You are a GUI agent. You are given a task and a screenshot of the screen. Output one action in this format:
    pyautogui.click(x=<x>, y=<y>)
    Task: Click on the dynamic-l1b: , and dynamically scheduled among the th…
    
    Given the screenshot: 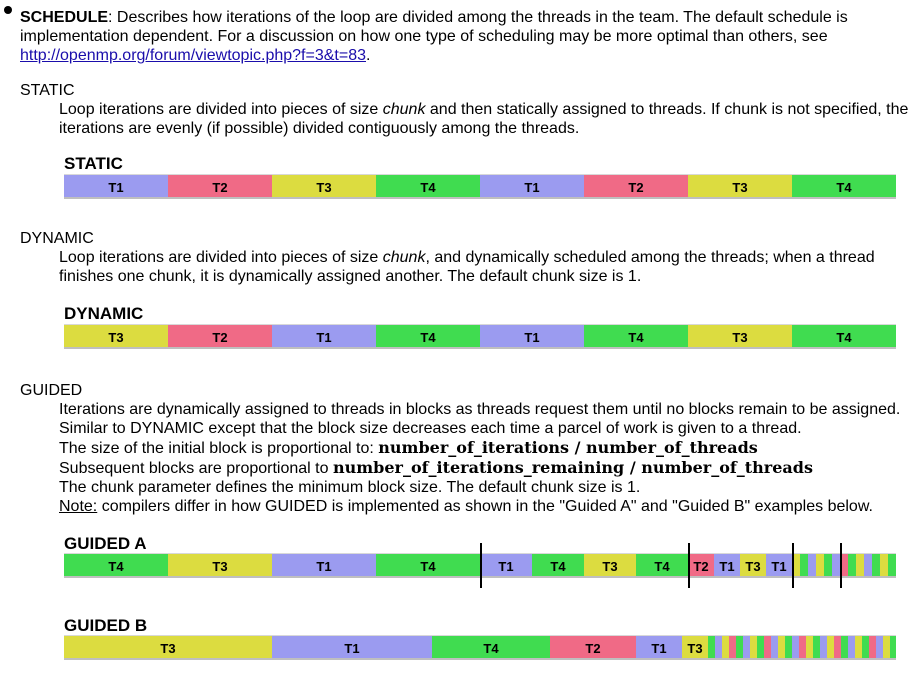 What is the action you would take?
    pyautogui.click(x=650, y=257)
    